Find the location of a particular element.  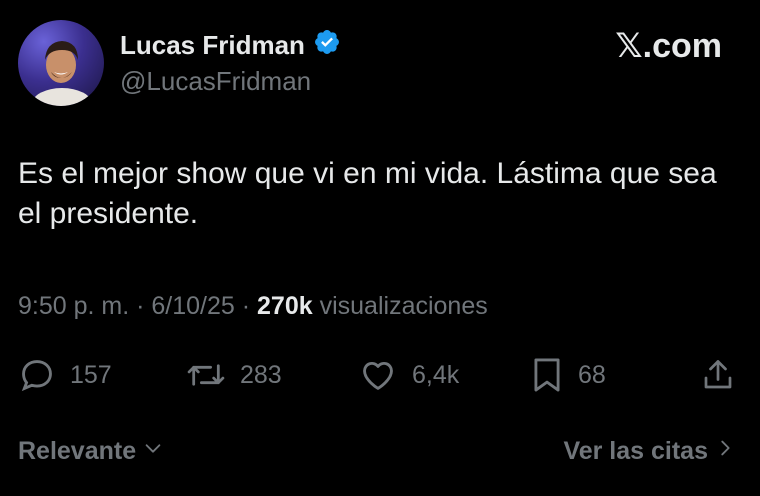

author-name-row: Lucas Fridman is located at coordinates (230, 45).